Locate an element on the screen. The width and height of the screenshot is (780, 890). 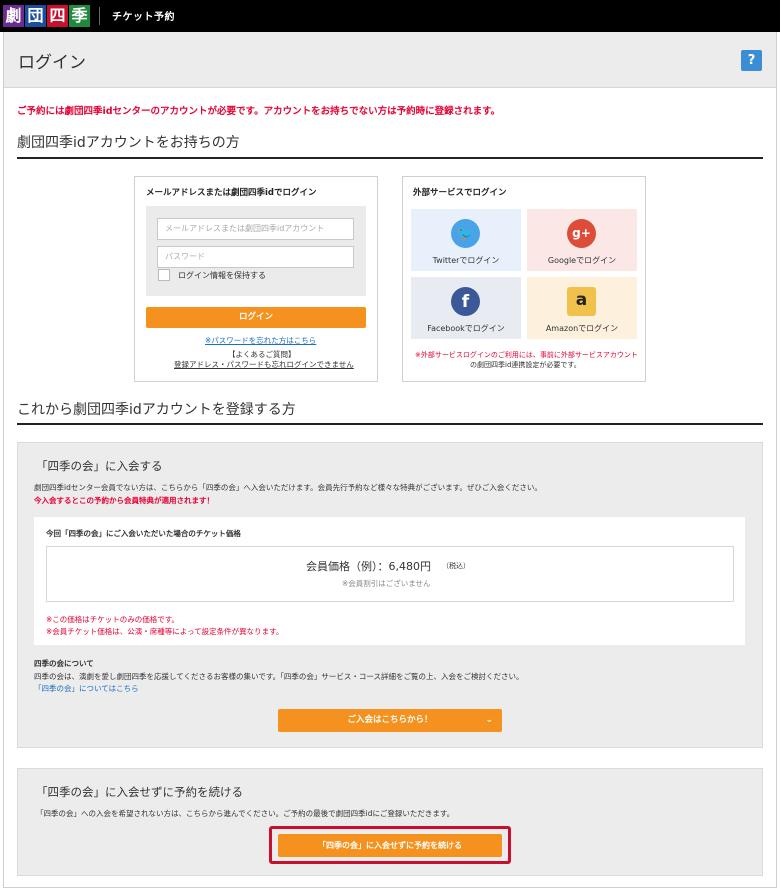
twitter-login-button: 🐦 Twitterでログイン is located at coordinates (466, 240).